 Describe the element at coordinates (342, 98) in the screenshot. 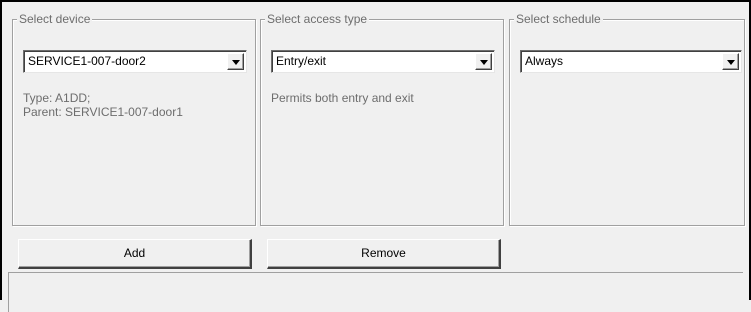

I see `access-type-description: Permits both entry and exit` at that location.